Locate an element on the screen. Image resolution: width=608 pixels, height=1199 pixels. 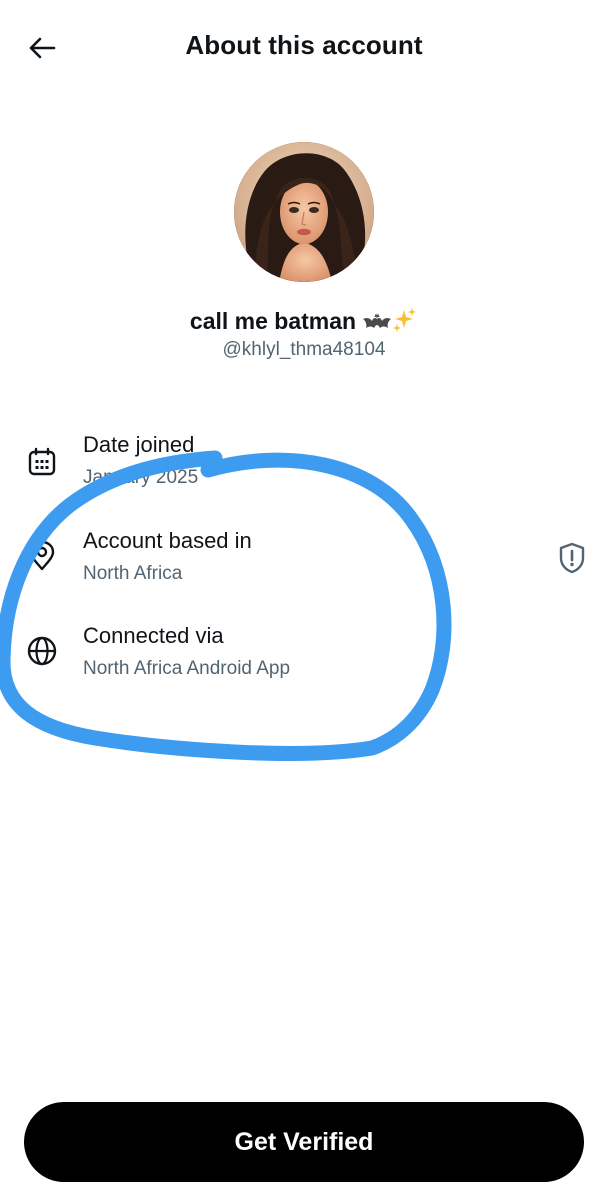
bat-icon is located at coordinates (377, 320).